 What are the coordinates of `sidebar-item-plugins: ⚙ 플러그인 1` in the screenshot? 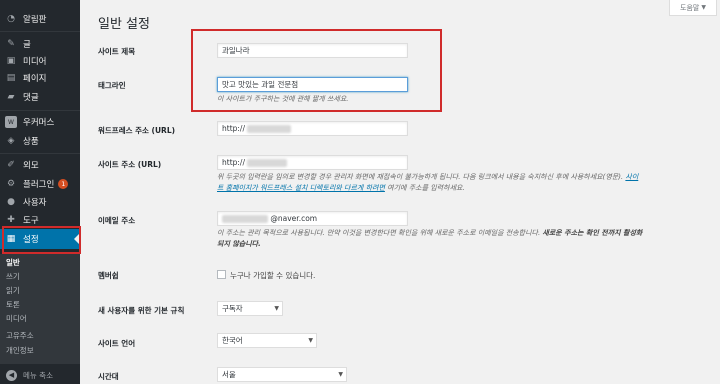 It's located at (40, 184).